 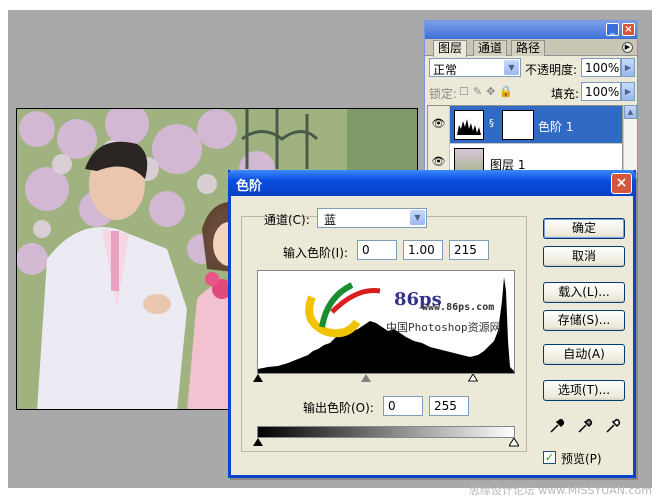 I want to click on blend-mode-value: 正常, so click(x=445, y=70).